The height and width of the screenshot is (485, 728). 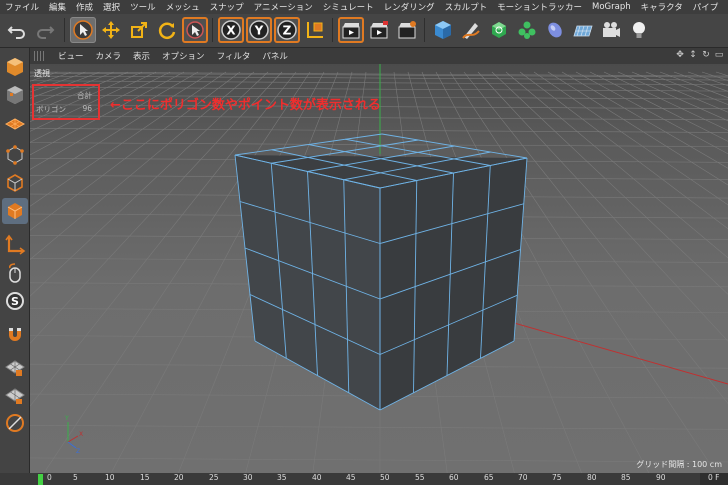 What do you see at coordinates (15, 335) in the screenshot?
I see `magnet-button` at bounding box center [15, 335].